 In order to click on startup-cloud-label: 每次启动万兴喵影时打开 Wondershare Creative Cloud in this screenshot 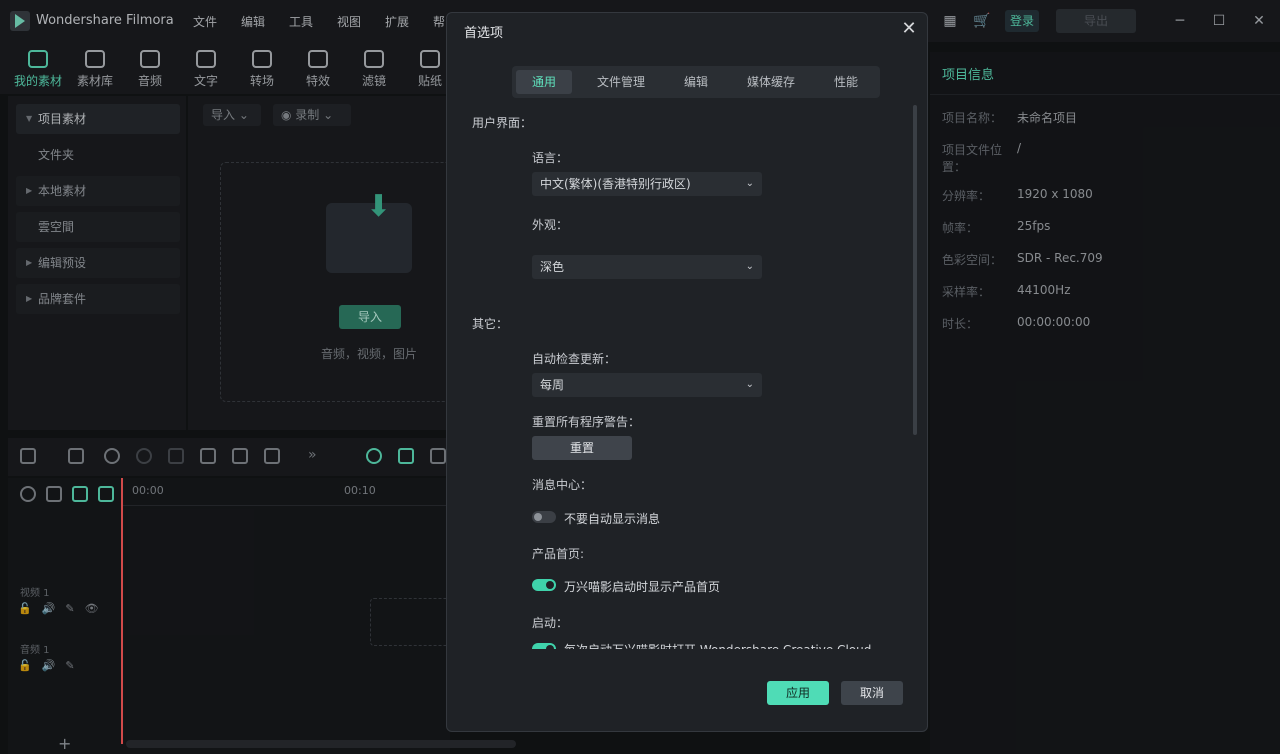, I will do `click(717, 645)`.